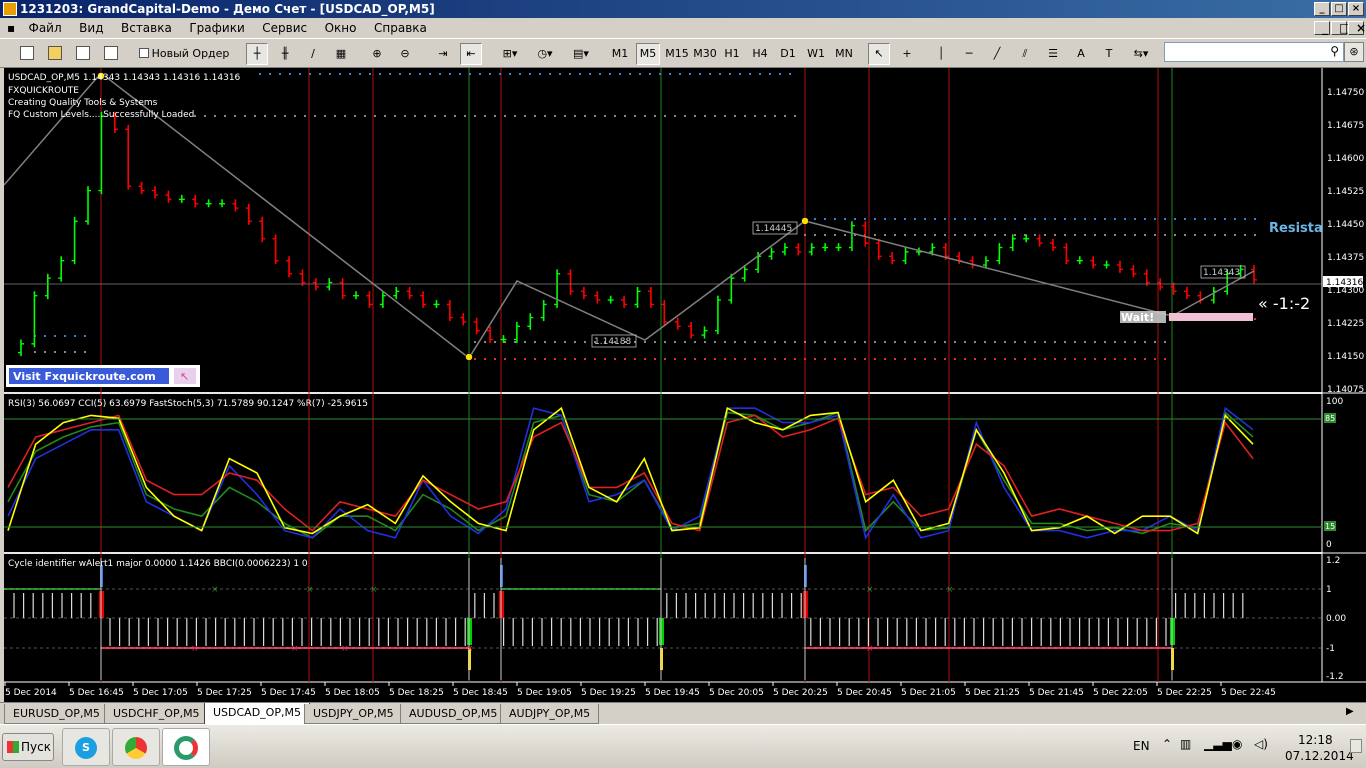 The height and width of the screenshot is (768, 1366). Describe the element at coordinates (443, 54) in the screenshot. I see `autoscroll-icon: ⇥` at that location.